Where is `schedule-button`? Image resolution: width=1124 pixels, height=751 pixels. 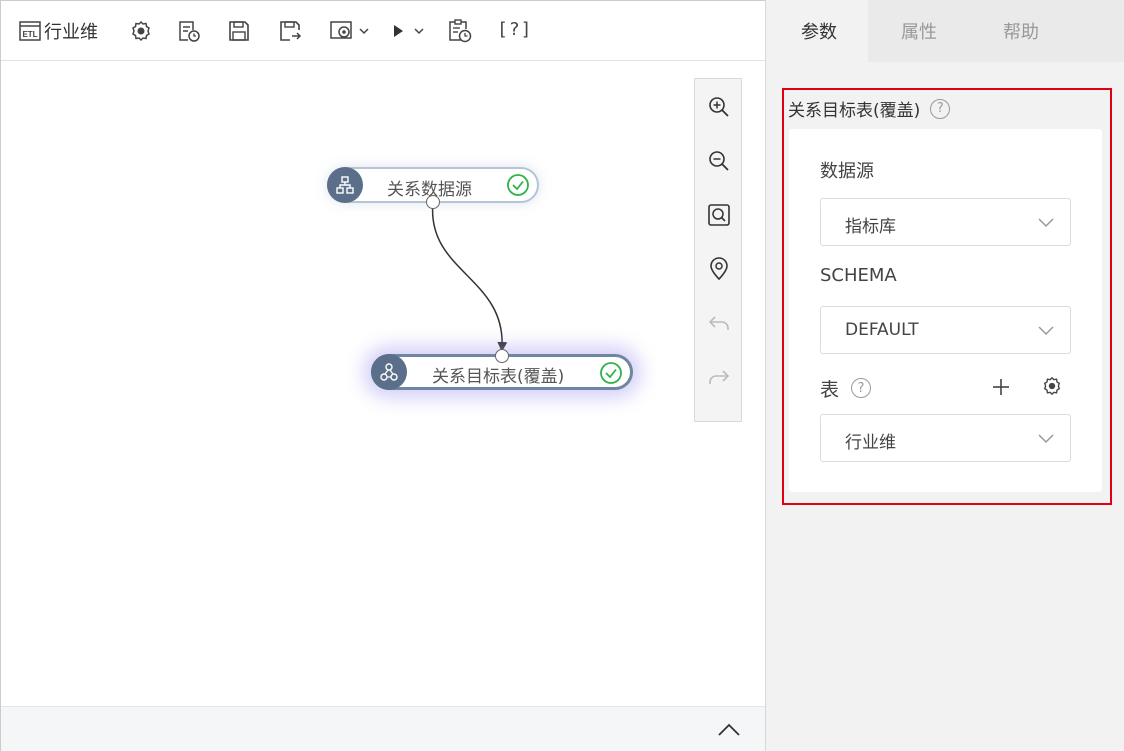
schedule-button is located at coordinates (460, 31).